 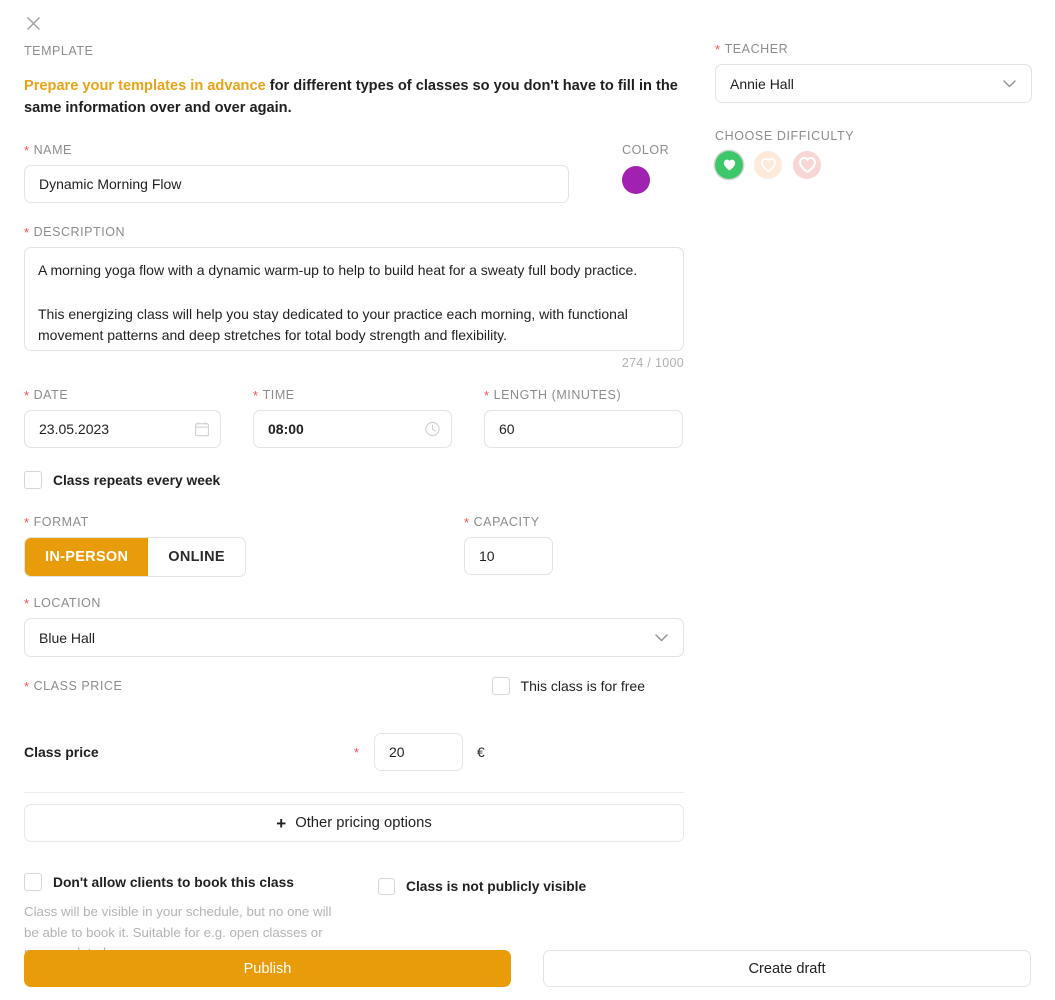 I want to click on location-label-text: LOCATION, so click(x=67, y=603).